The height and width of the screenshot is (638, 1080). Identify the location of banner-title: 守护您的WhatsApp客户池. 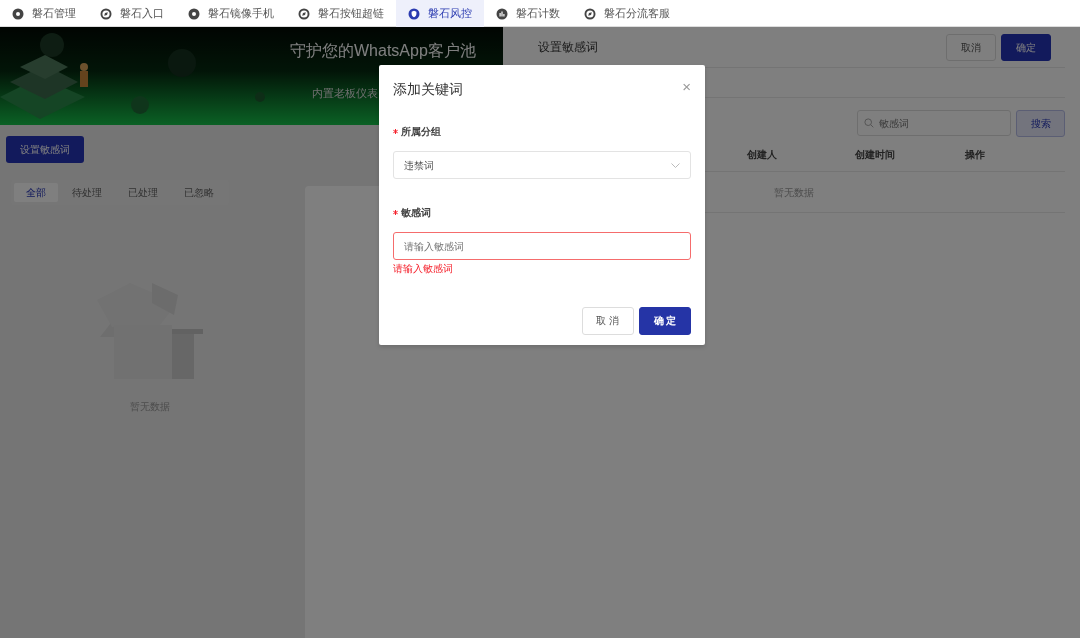
(383, 51).